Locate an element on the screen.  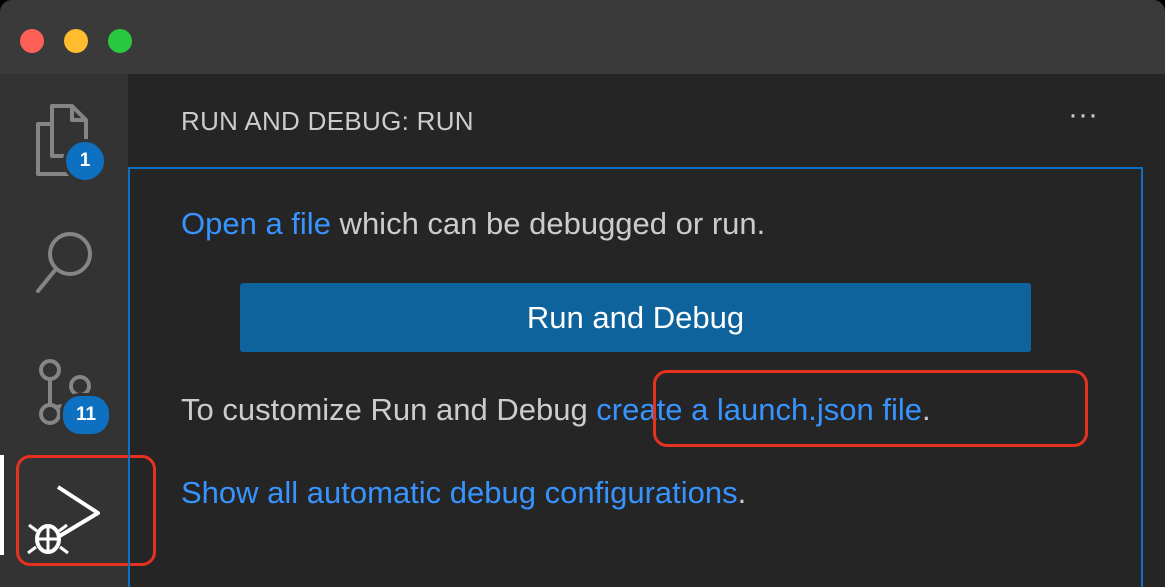
explorer-badge: 1 is located at coordinates (85, 161).